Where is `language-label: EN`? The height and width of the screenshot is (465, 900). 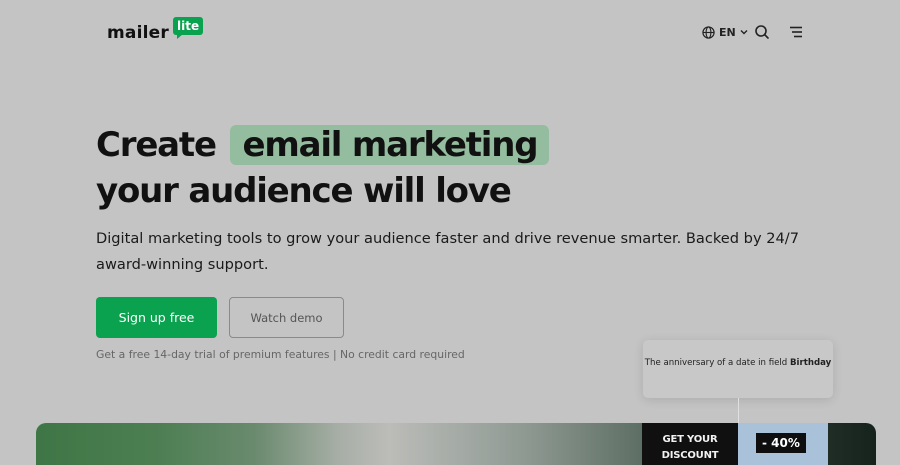
language-label: EN is located at coordinates (727, 32).